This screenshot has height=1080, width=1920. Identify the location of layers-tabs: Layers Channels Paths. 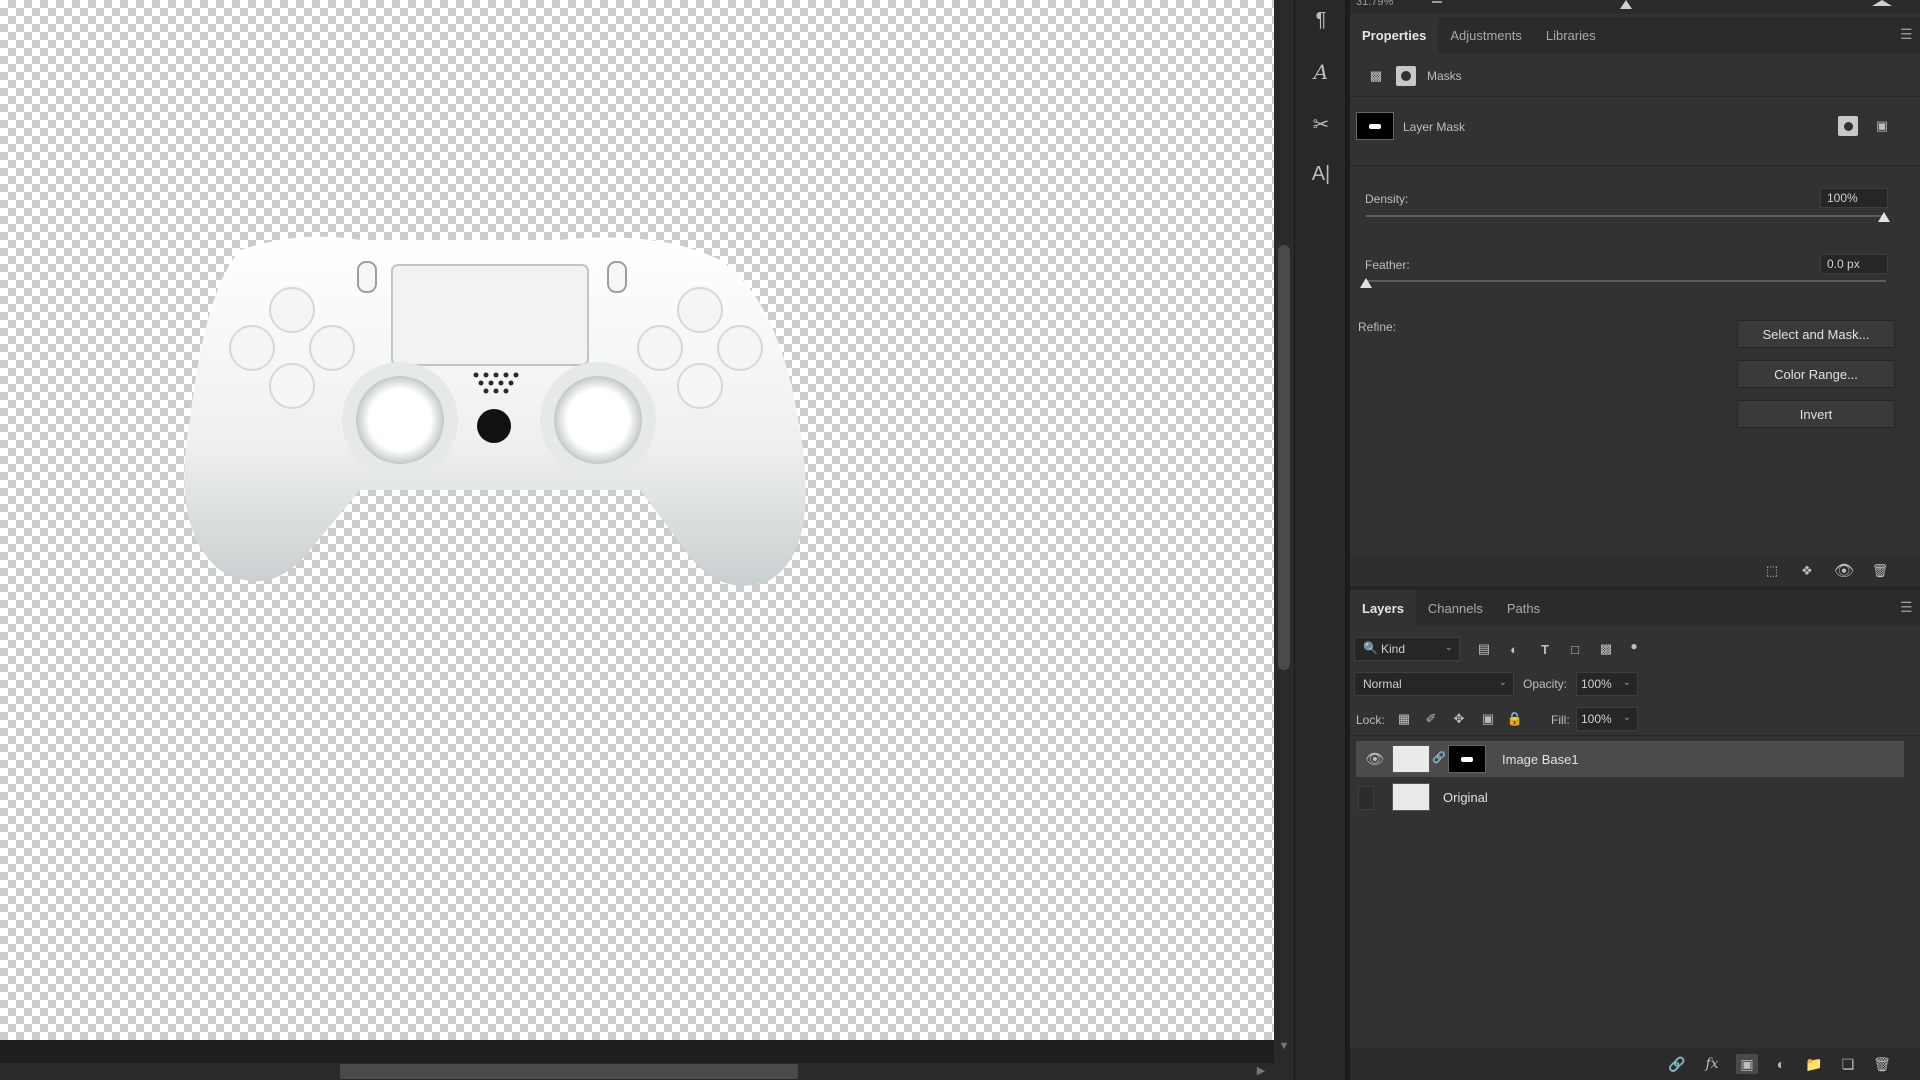
(1451, 608).